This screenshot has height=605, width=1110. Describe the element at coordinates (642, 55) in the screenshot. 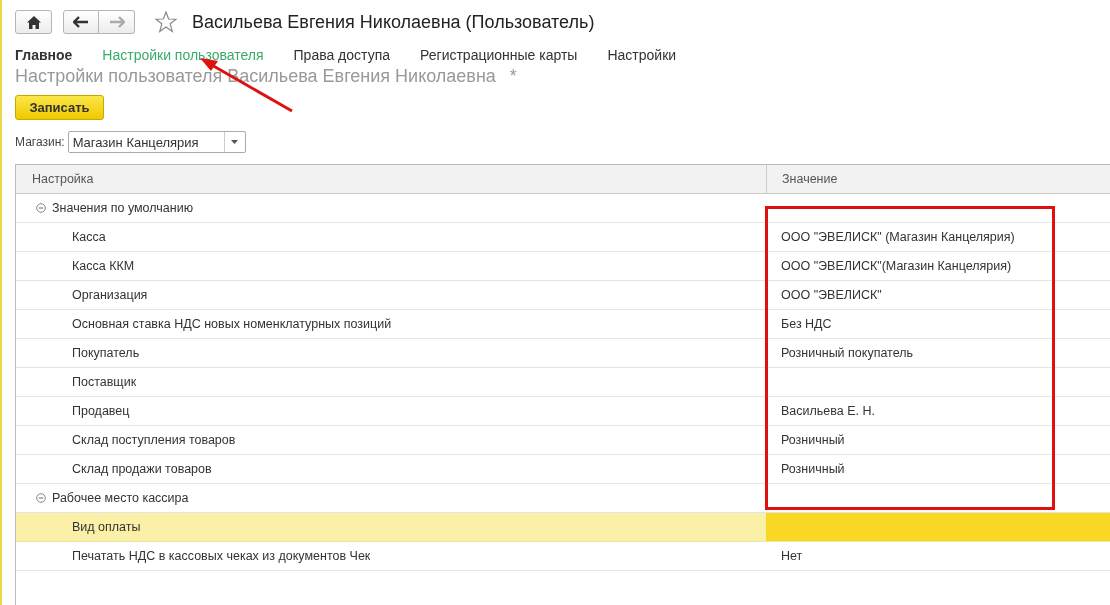

I see `tab: Настройки` at that location.